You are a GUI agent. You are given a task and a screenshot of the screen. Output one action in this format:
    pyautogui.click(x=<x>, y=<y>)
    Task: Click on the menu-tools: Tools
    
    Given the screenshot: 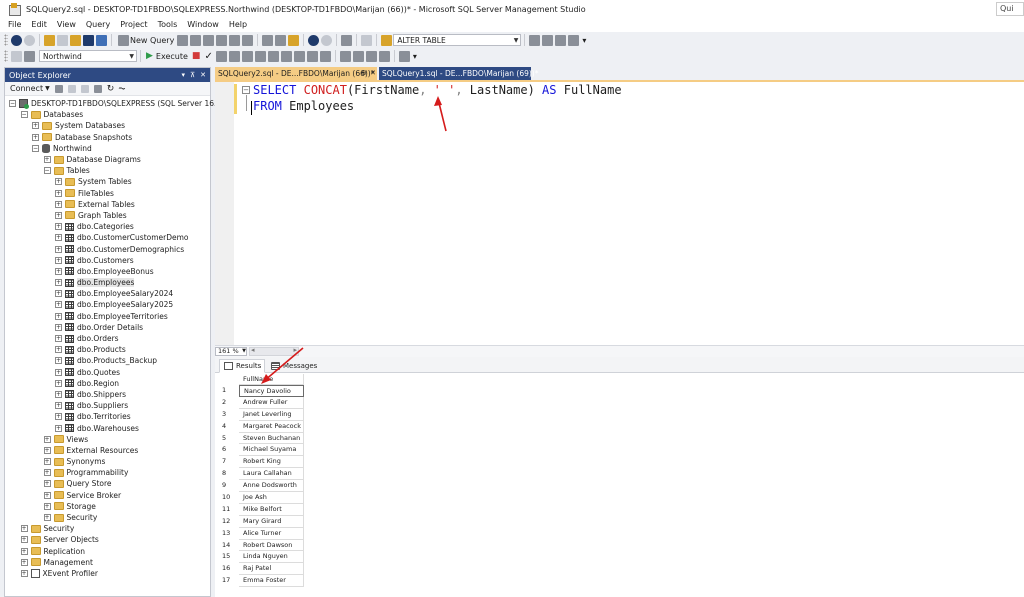 What is the action you would take?
    pyautogui.click(x=168, y=25)
    